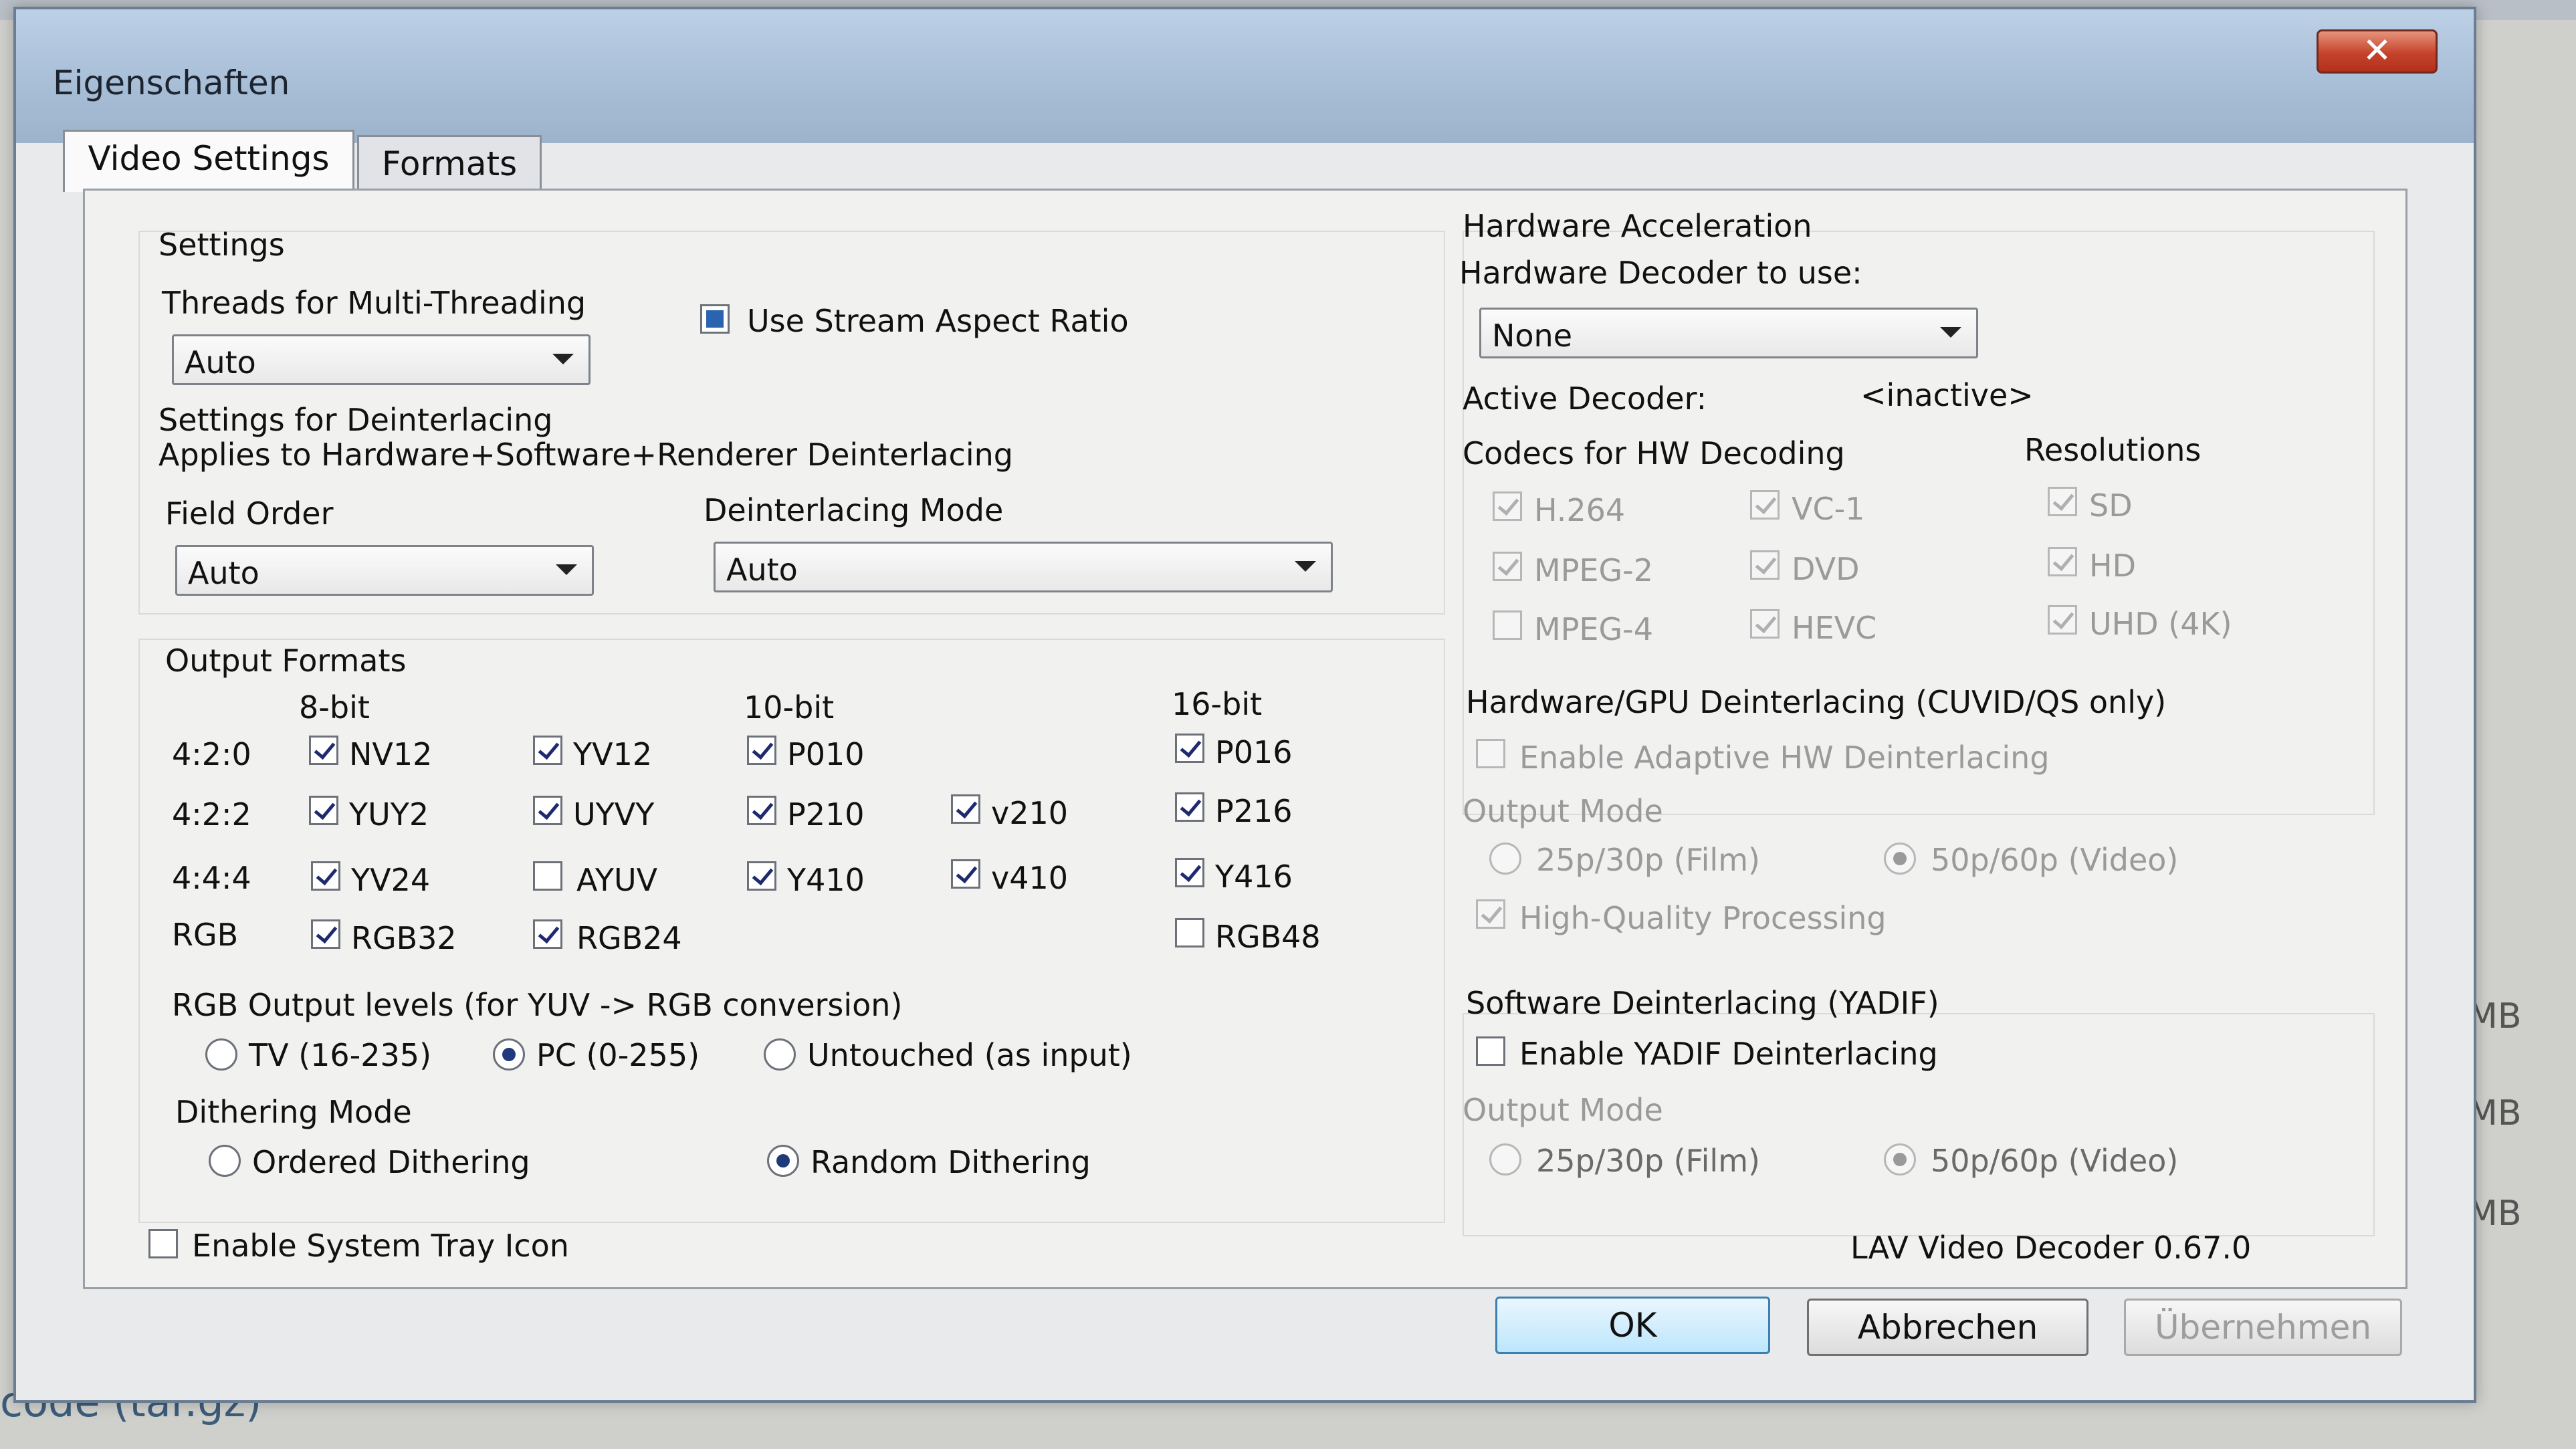  I want to click on format-label-rgb48: RGB48, so click(1268, 937).